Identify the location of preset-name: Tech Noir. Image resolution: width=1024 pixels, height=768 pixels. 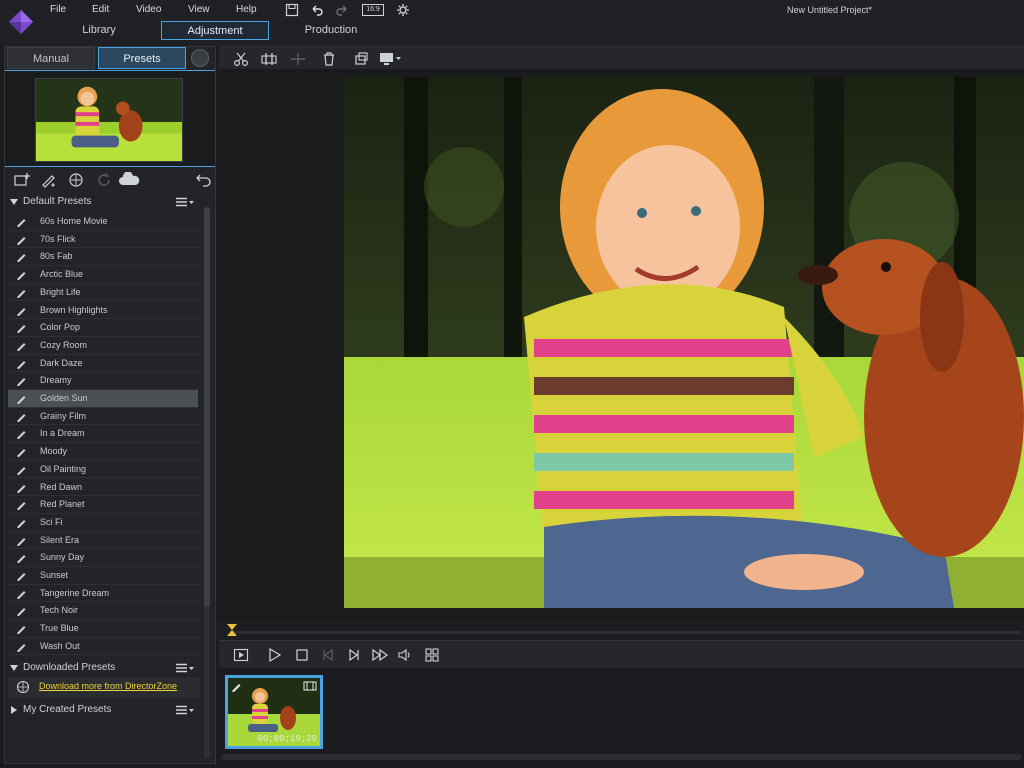
(59, 610).